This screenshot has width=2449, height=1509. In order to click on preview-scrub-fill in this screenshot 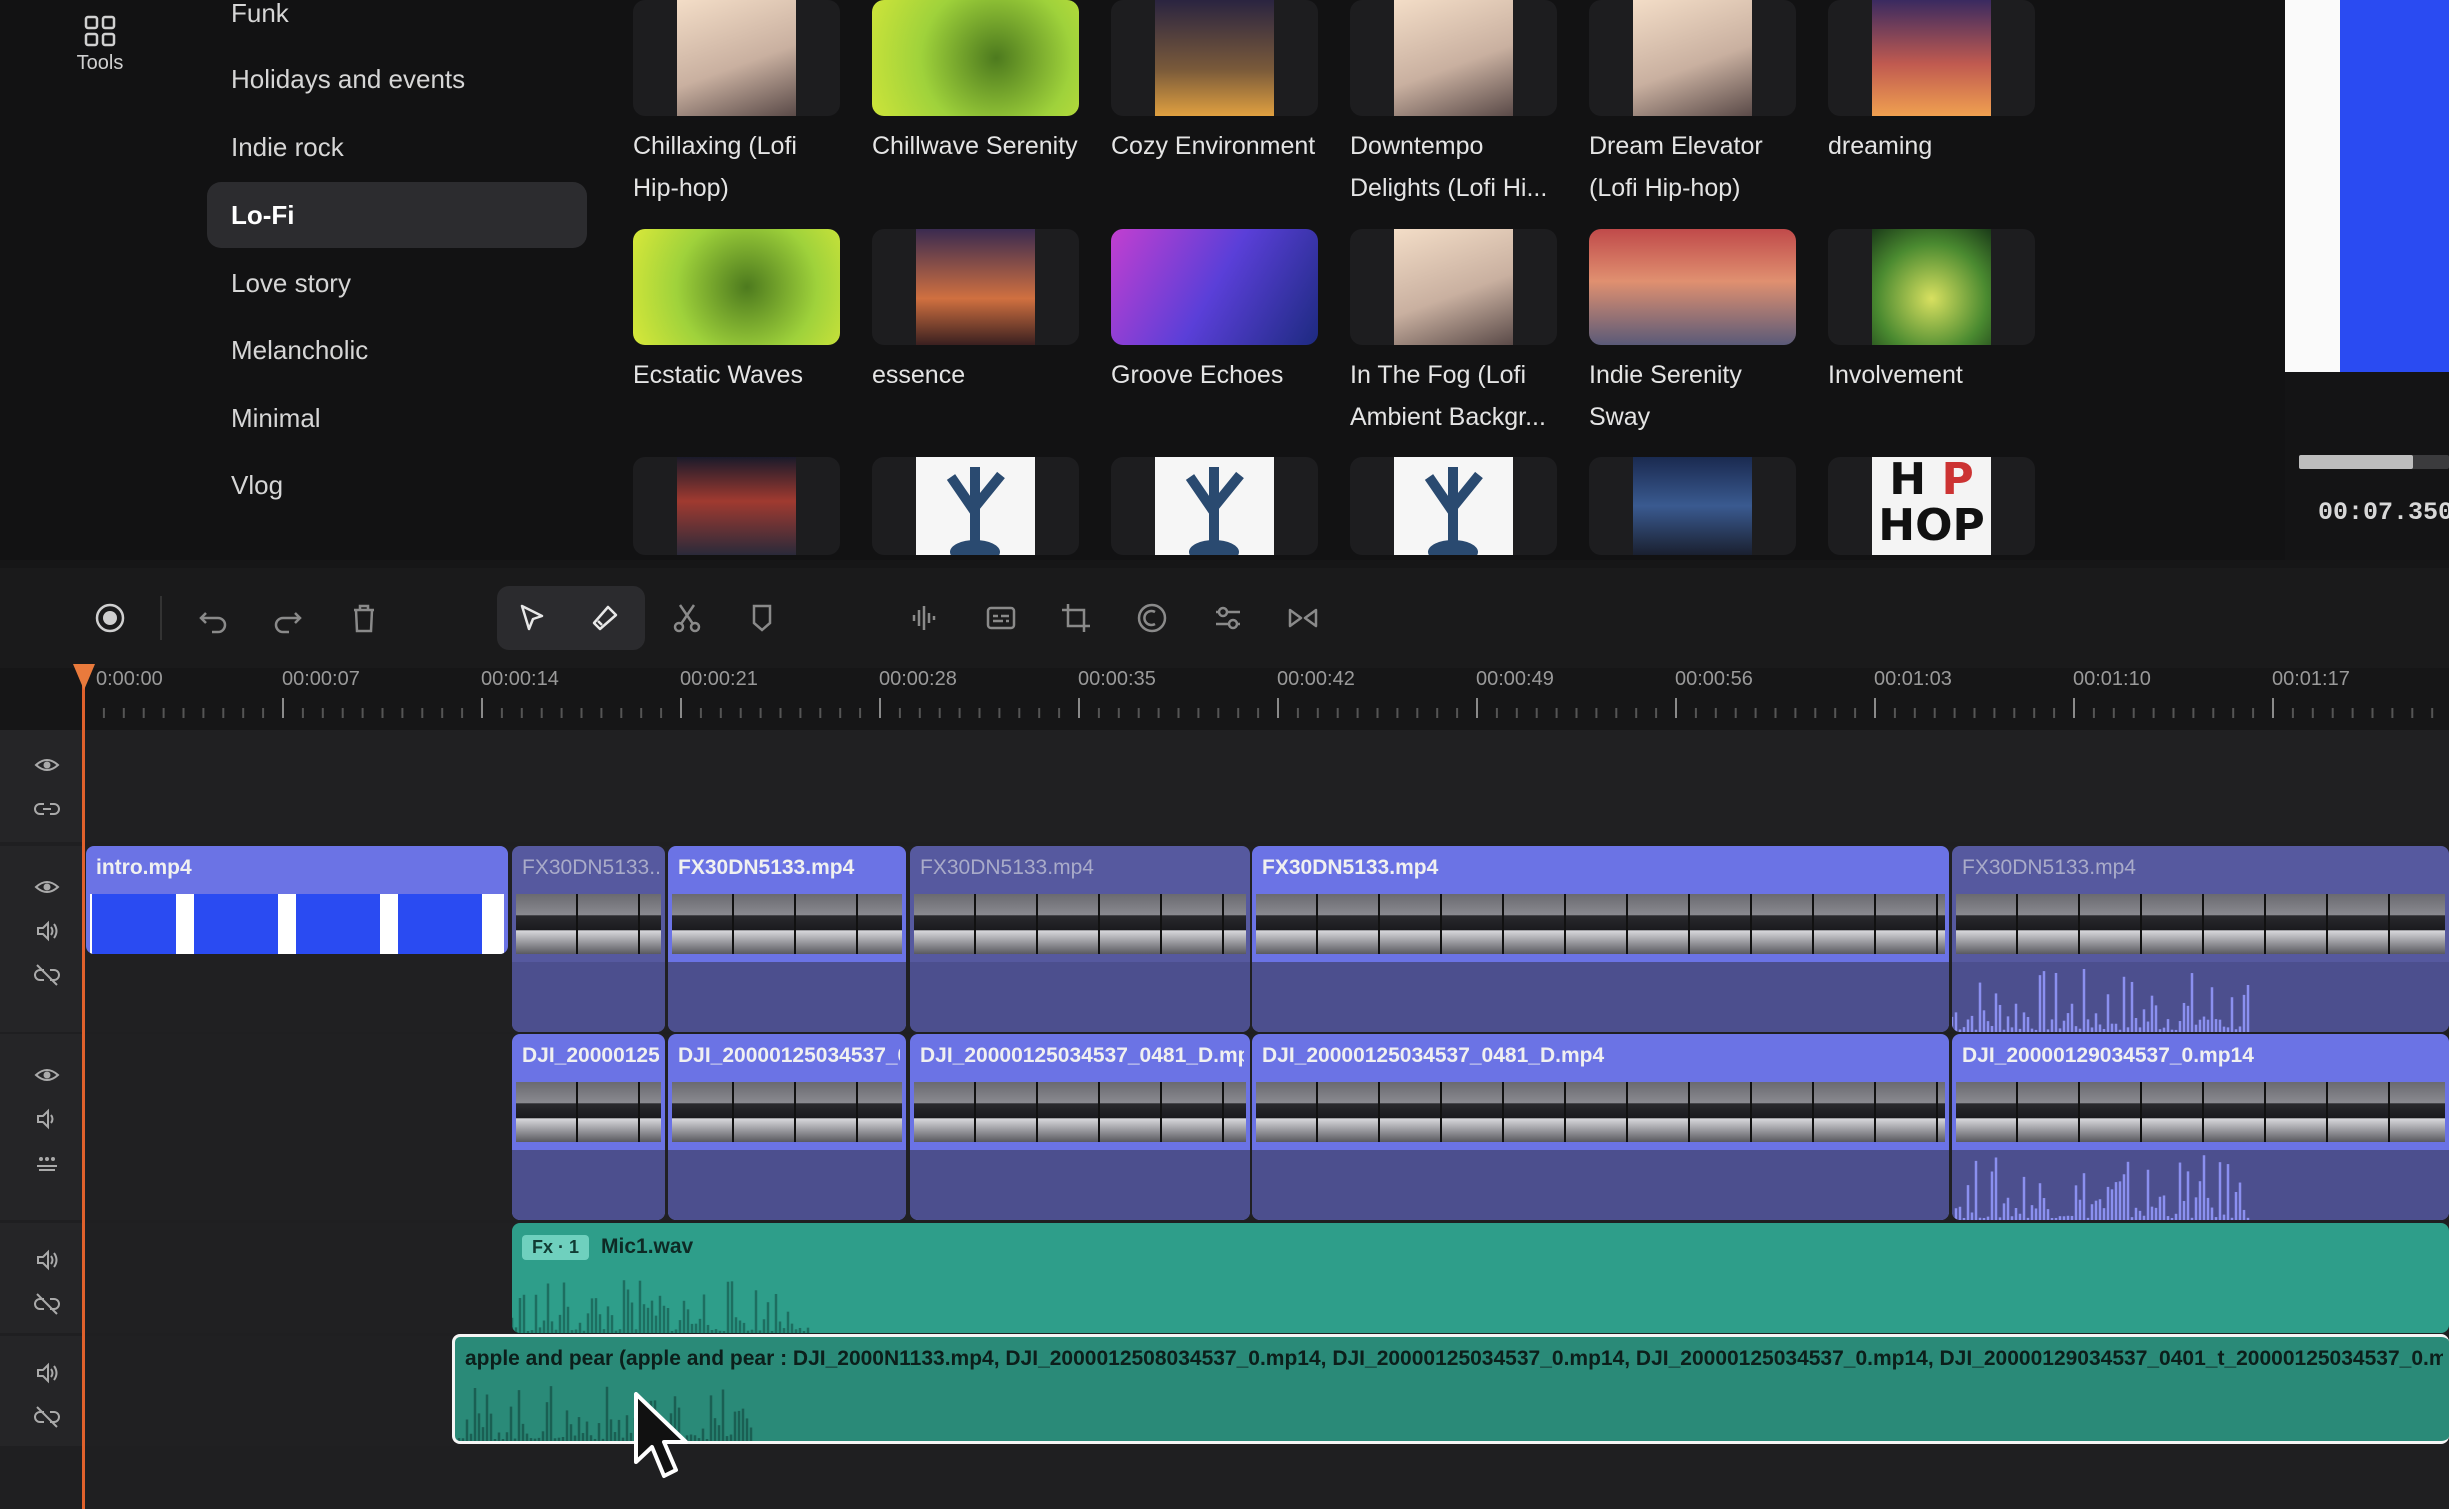, I will do `click(2356, 462)`.